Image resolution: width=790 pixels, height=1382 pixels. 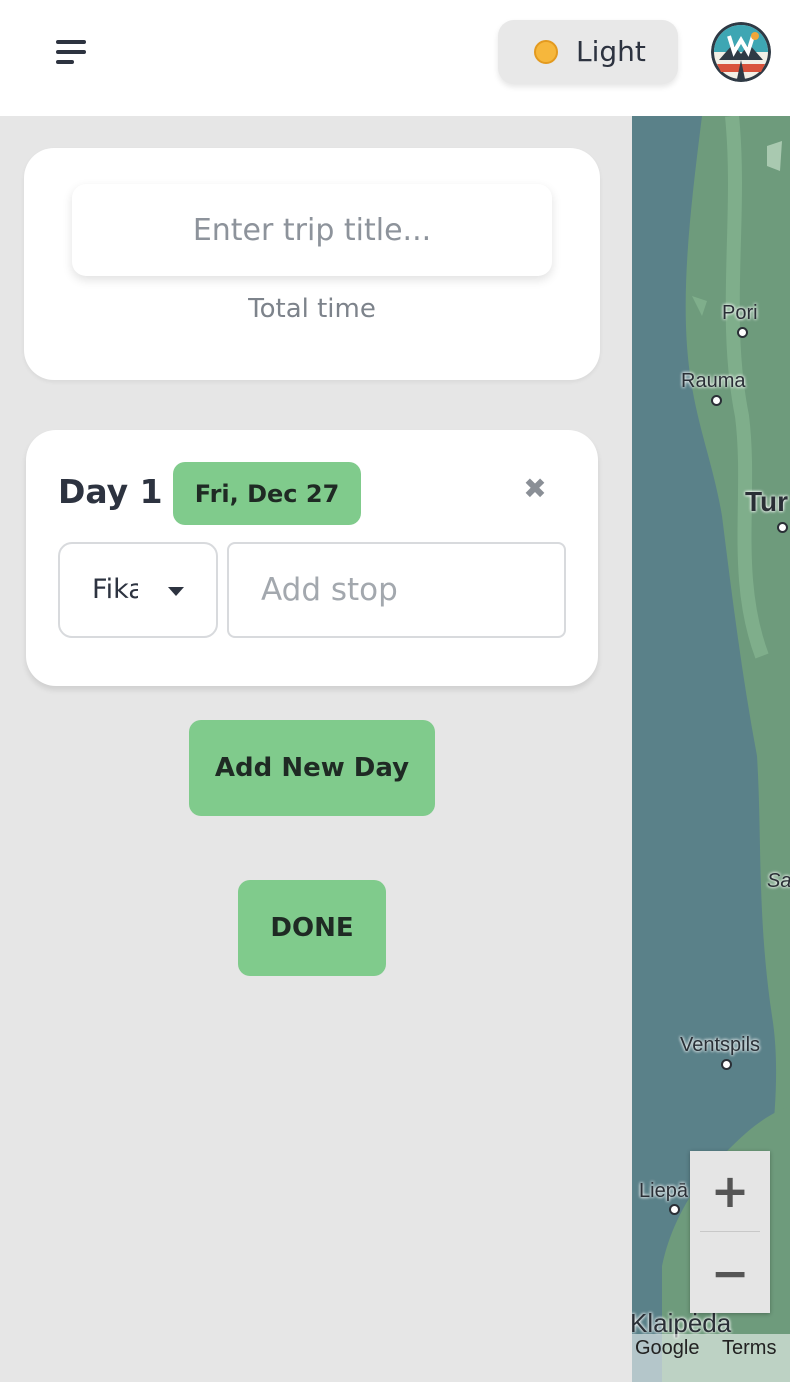 I want to click on day-title: Day 1, so click(x=110, y=491).